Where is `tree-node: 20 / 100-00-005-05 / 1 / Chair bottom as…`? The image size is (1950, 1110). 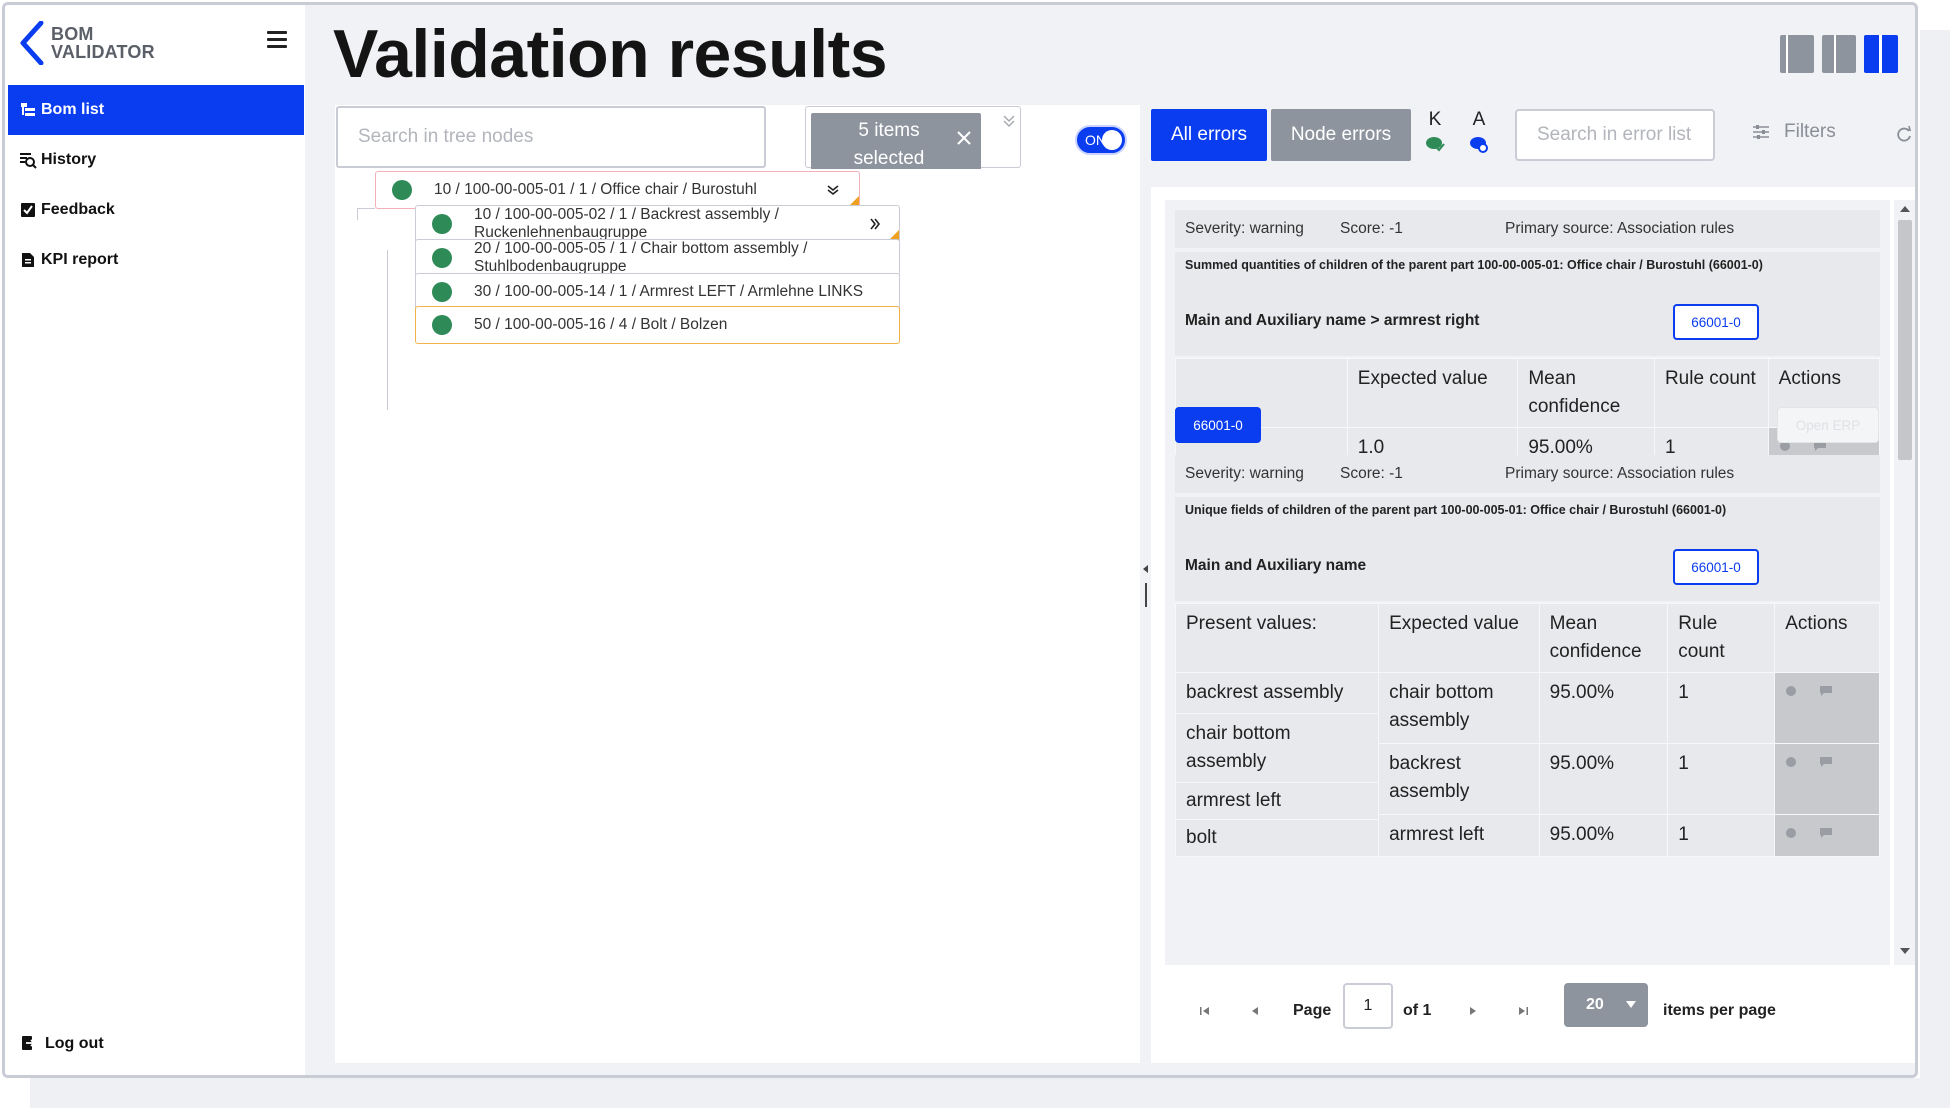
tree-node: 20 / 100-00-005-05 / 1 / Chair bottom as… is located at coordinates (657, 258).